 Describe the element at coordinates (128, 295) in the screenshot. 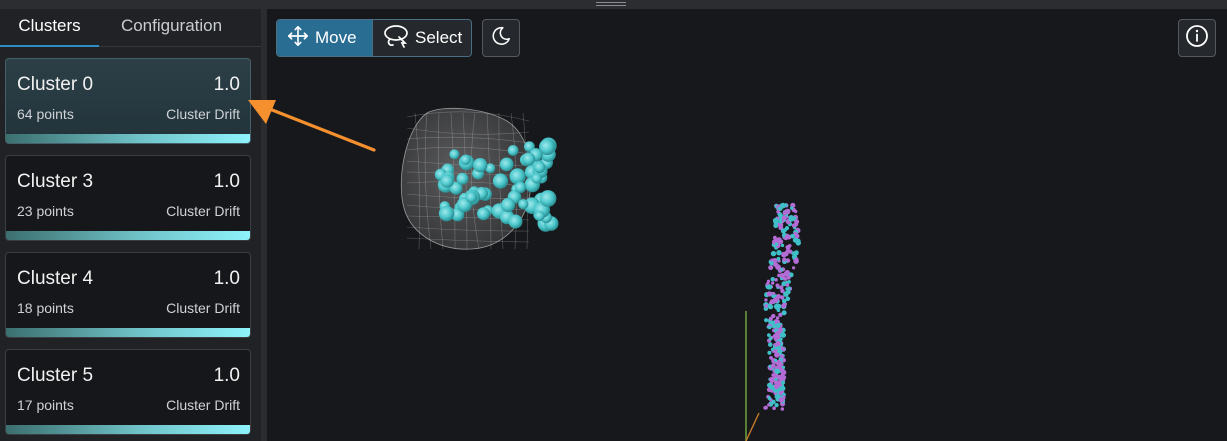

I see `cluster-card: Cluster 4 1.0 18 points Cluster Drift` at that location.